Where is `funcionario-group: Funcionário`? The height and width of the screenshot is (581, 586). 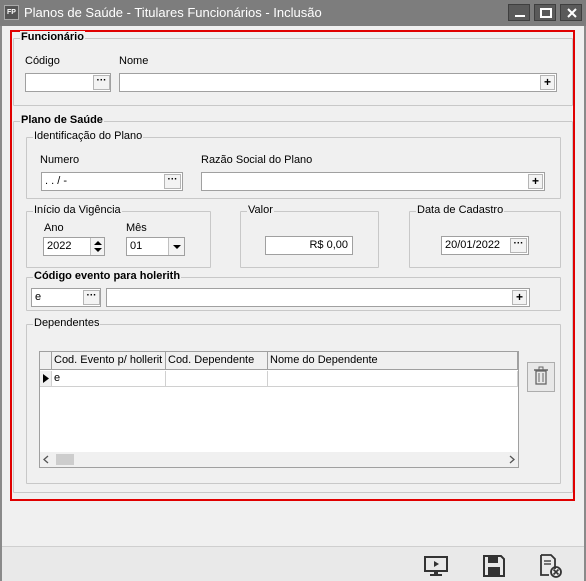
funcionario-group: Funcionário is located at coordinates (293, 68).